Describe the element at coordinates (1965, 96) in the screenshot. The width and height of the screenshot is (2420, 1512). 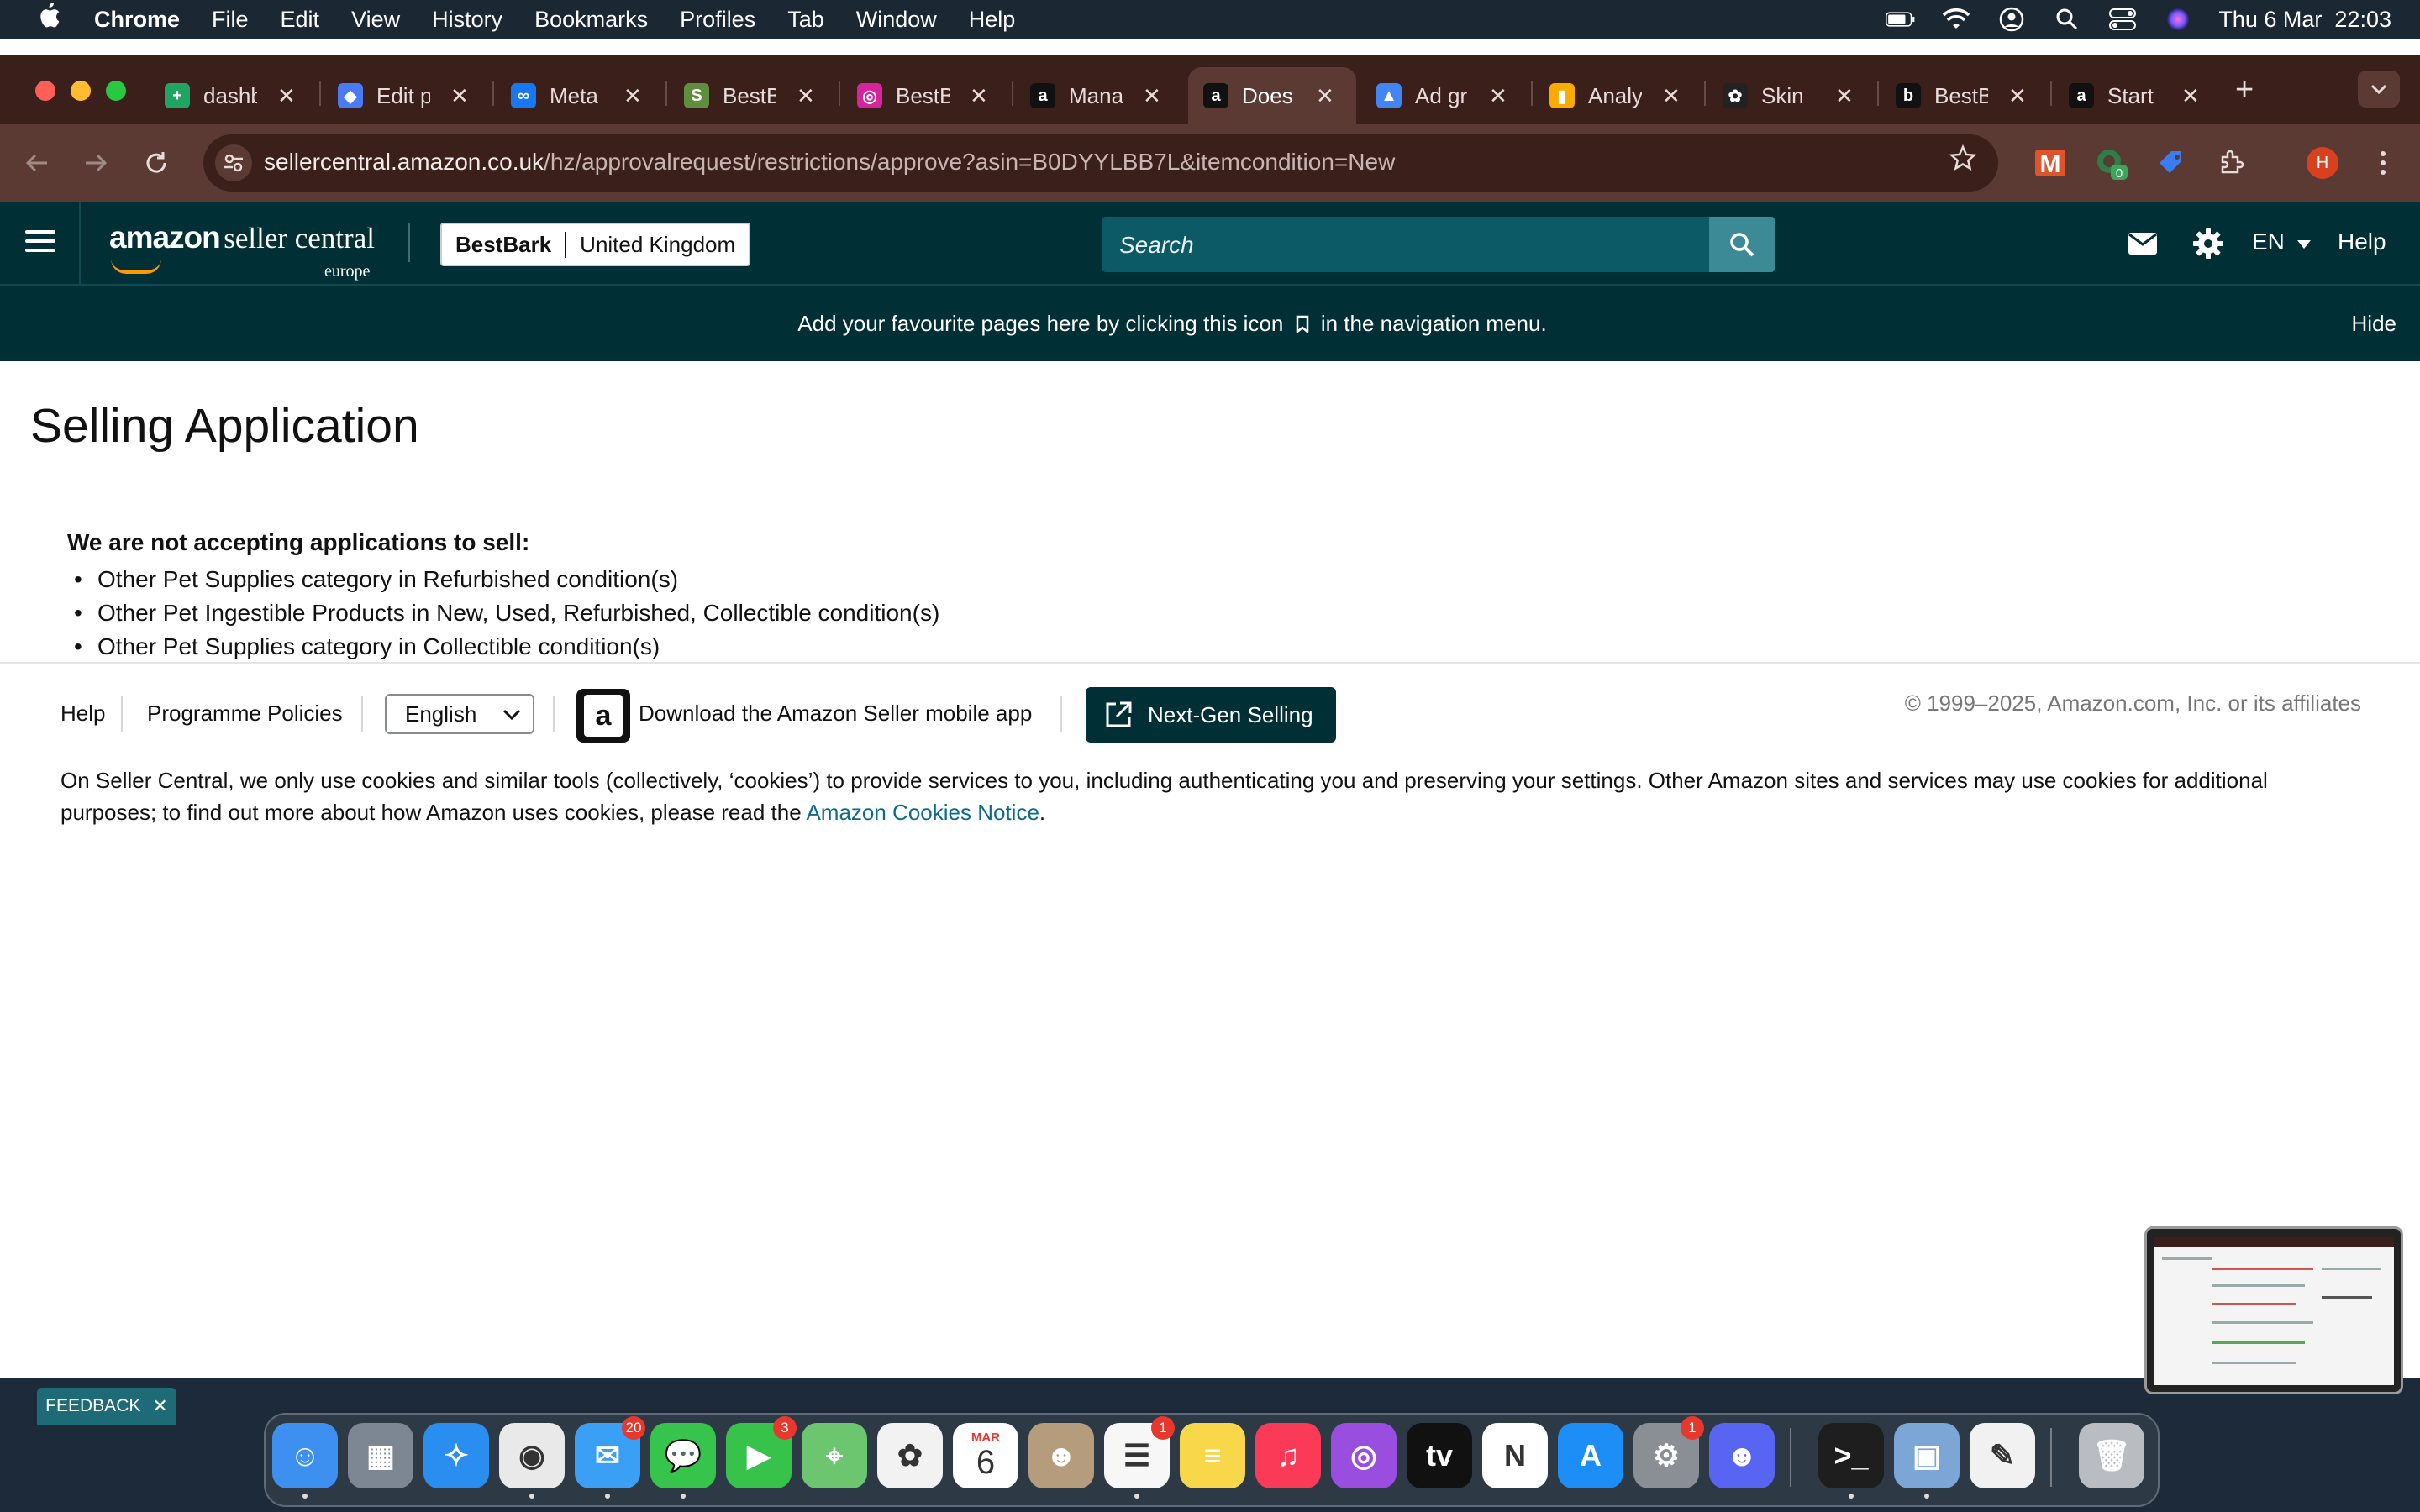
I see `browser-tab: b BestB ✕` at that location.